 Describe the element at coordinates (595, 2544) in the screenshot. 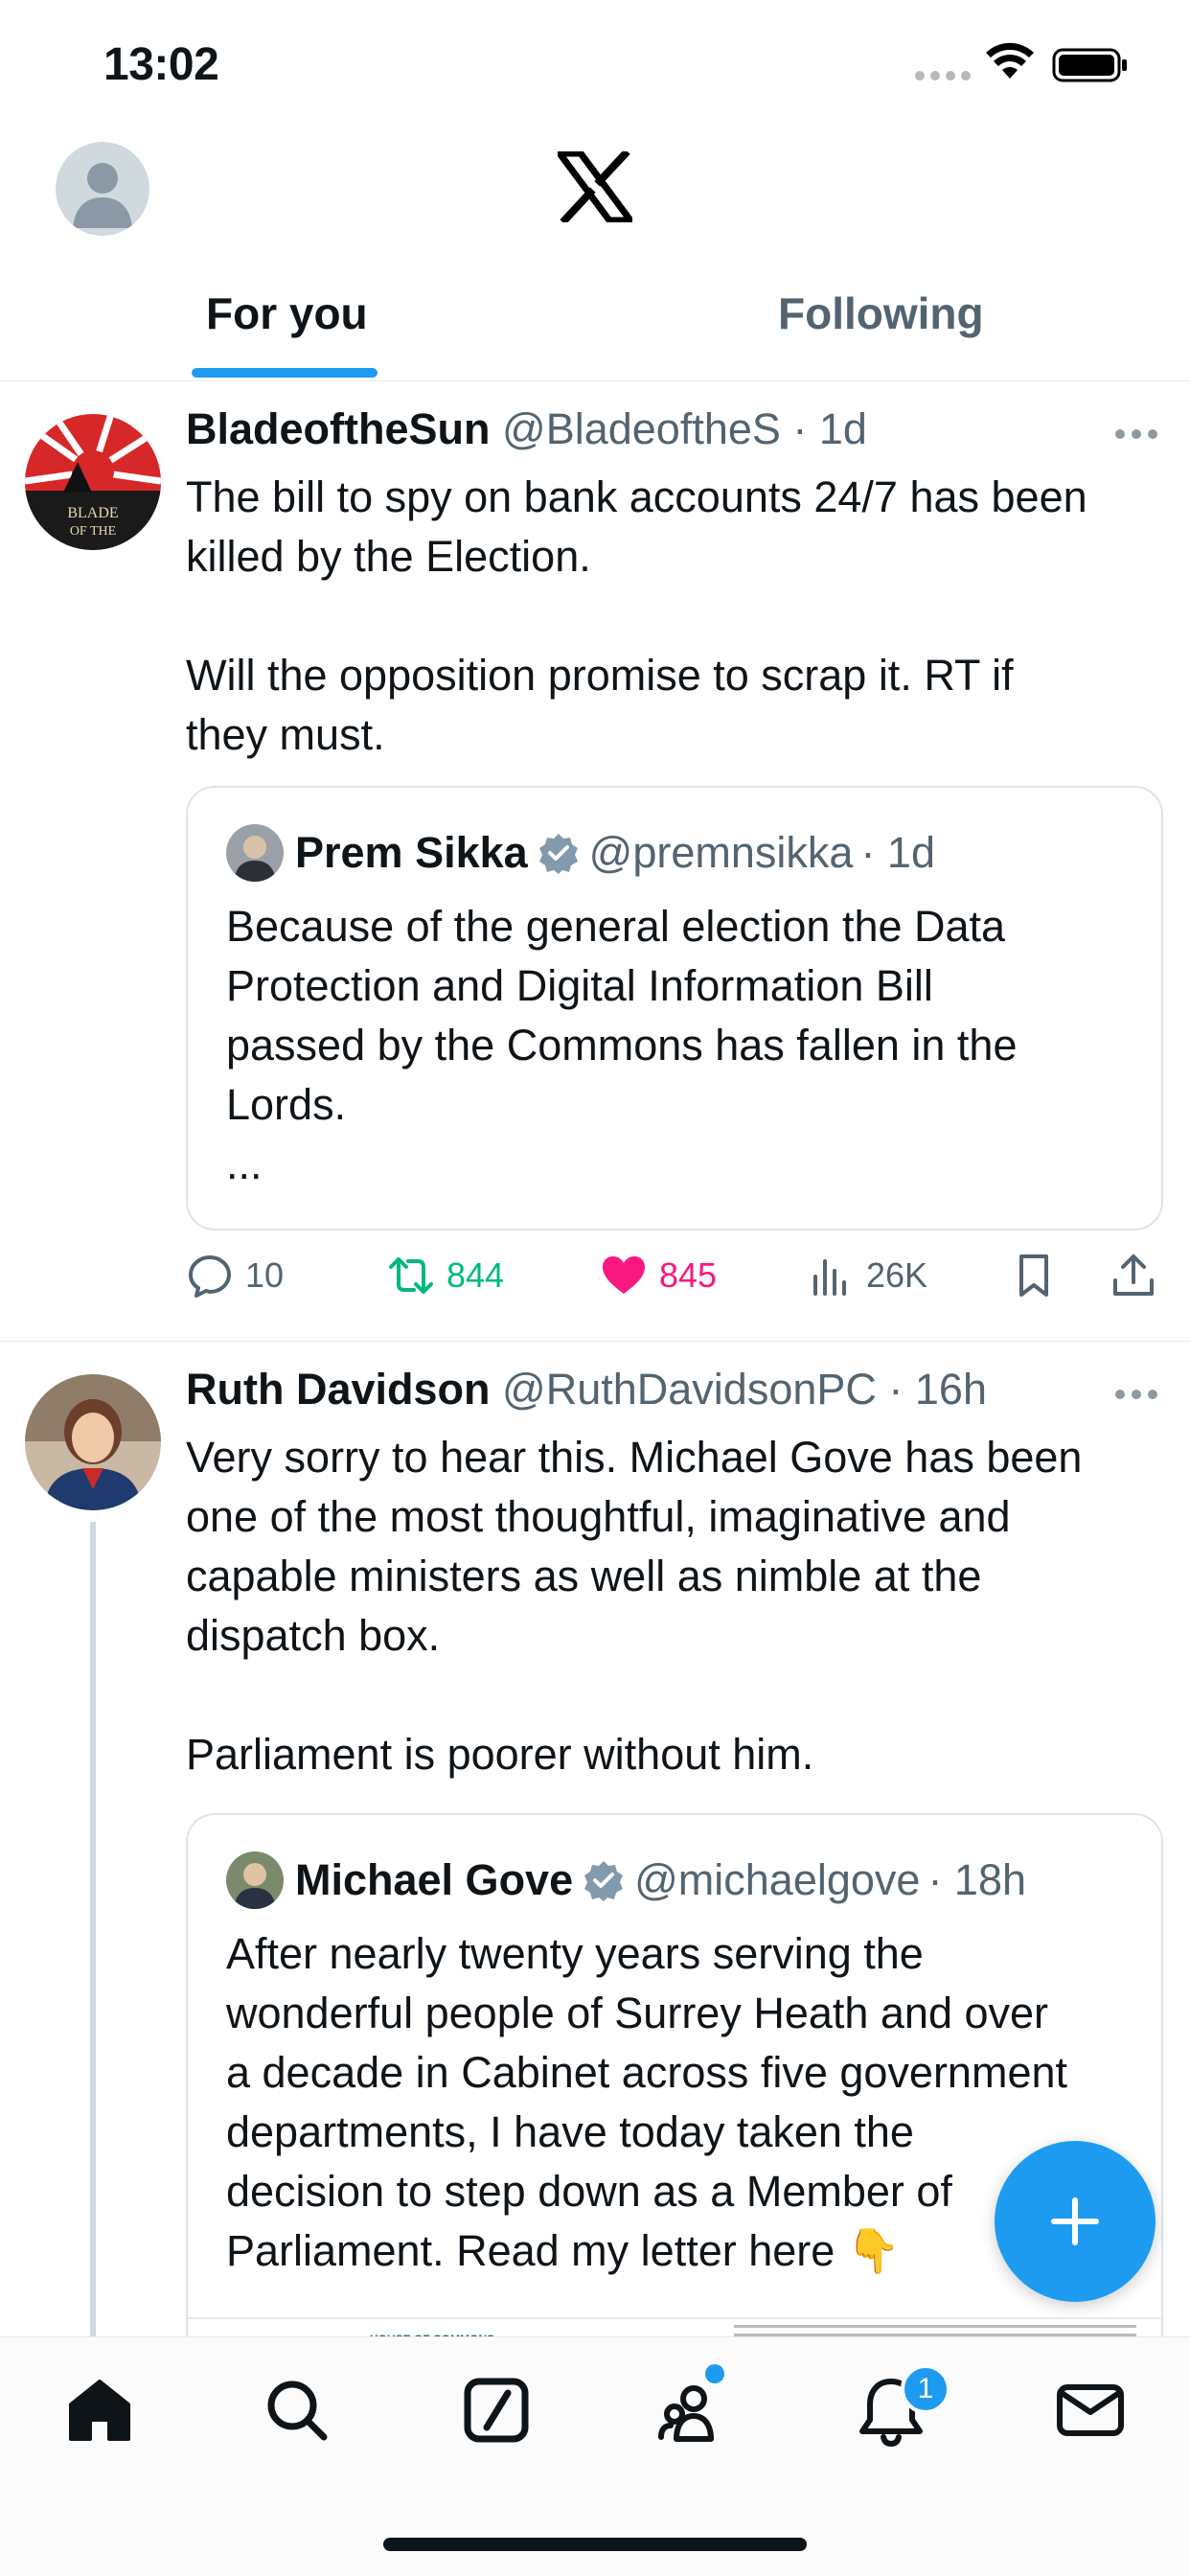

I see `home-indicator` at that location.